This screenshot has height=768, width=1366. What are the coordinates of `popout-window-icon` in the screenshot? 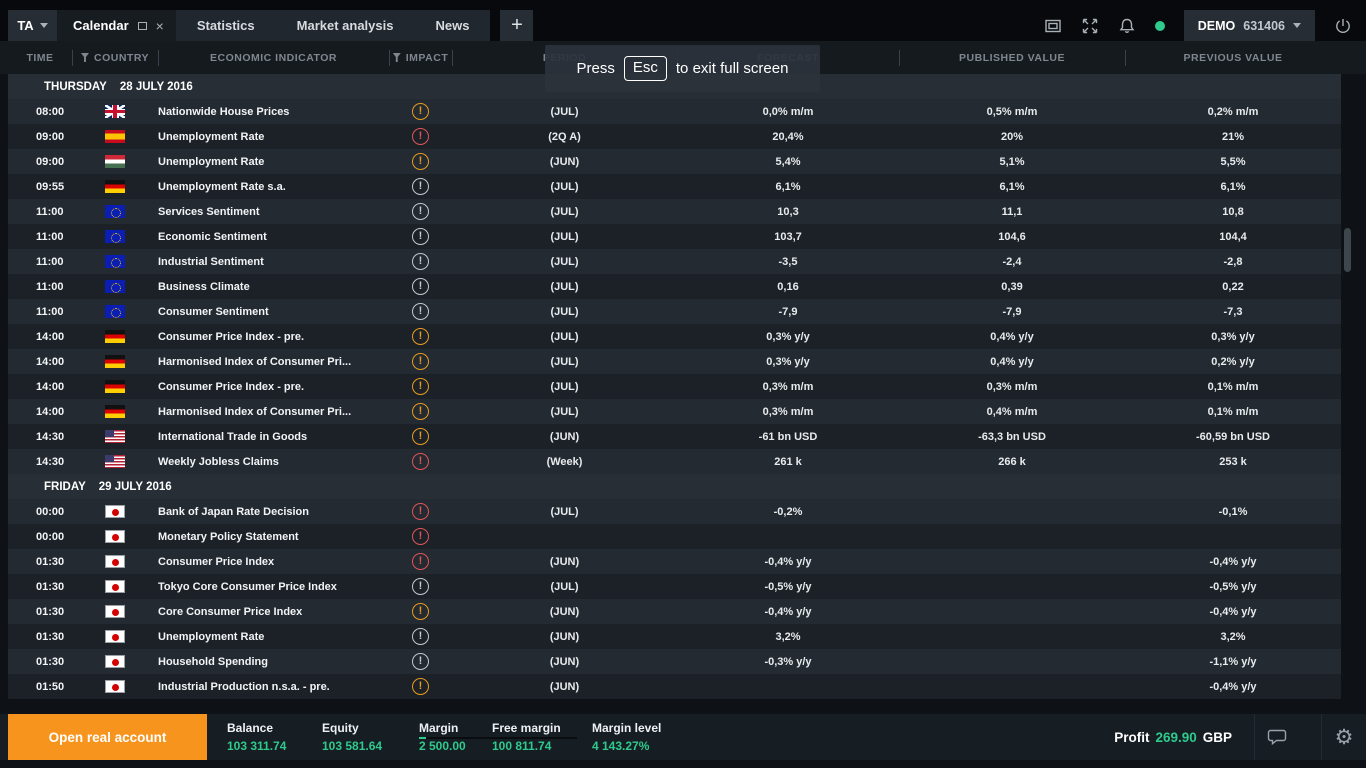 It's located at (142, 25).